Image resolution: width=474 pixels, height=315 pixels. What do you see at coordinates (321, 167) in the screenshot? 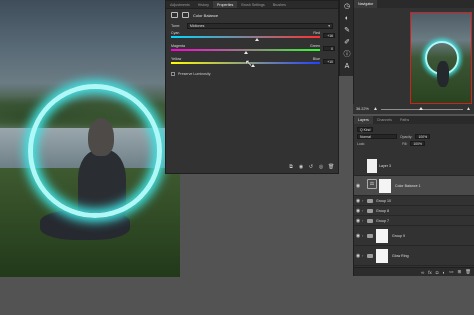
I see `visibility-icon: ◎` at bounding box center [321, 167].